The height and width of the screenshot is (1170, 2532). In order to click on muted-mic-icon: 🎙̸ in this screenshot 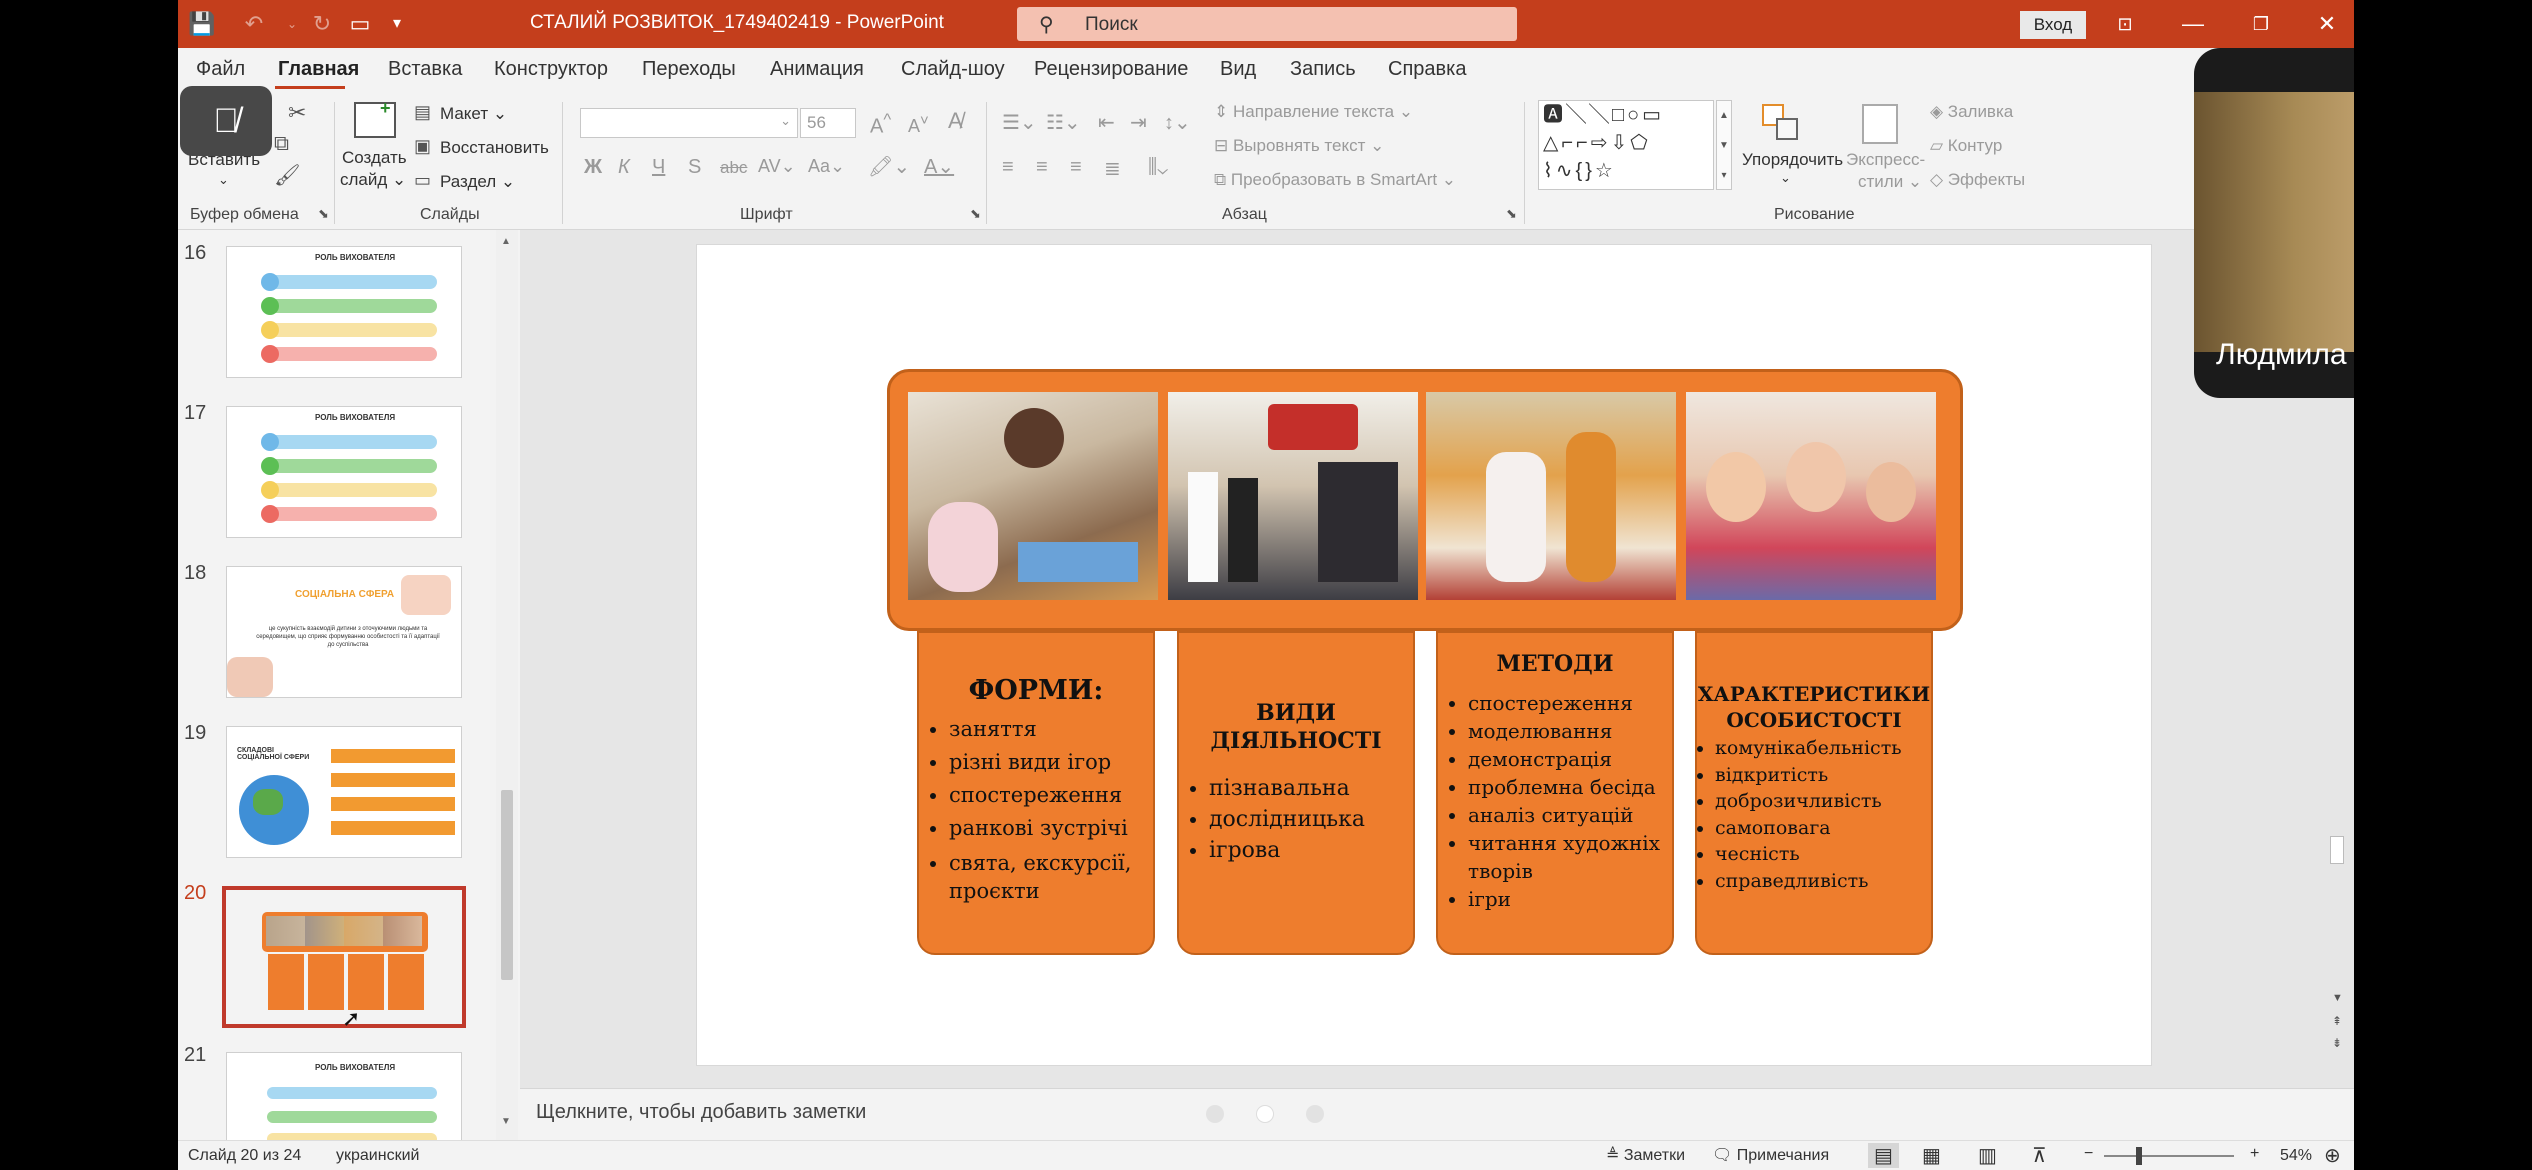, I will do `click(226, 121)`.